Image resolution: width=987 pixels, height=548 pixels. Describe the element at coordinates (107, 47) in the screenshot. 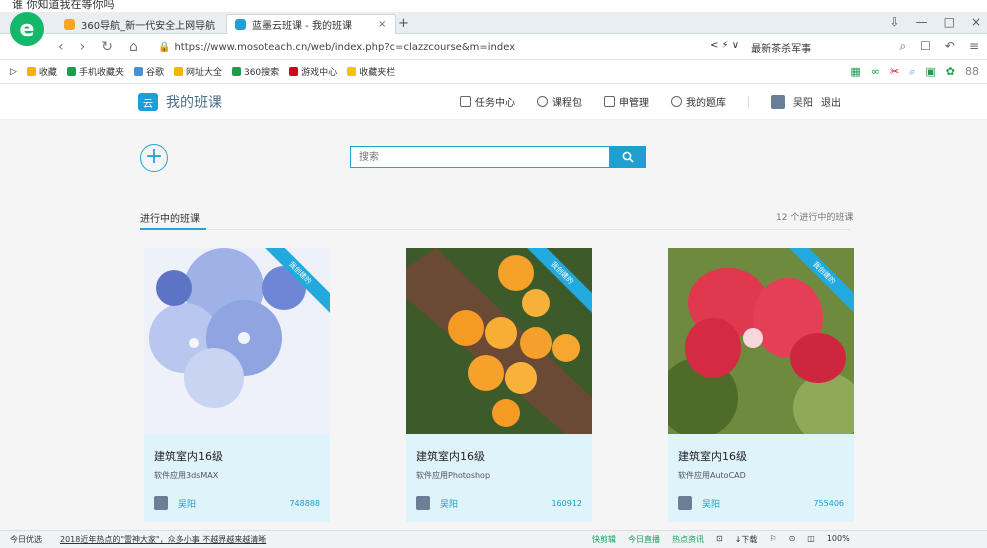

I see `refresh-icon: ↻` at that location.